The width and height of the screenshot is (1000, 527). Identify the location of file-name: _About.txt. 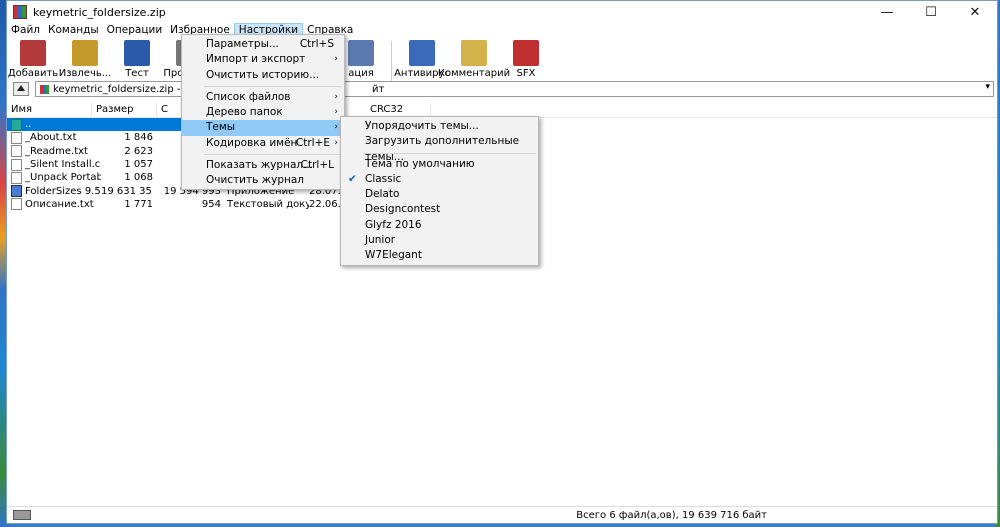
(51, 138).